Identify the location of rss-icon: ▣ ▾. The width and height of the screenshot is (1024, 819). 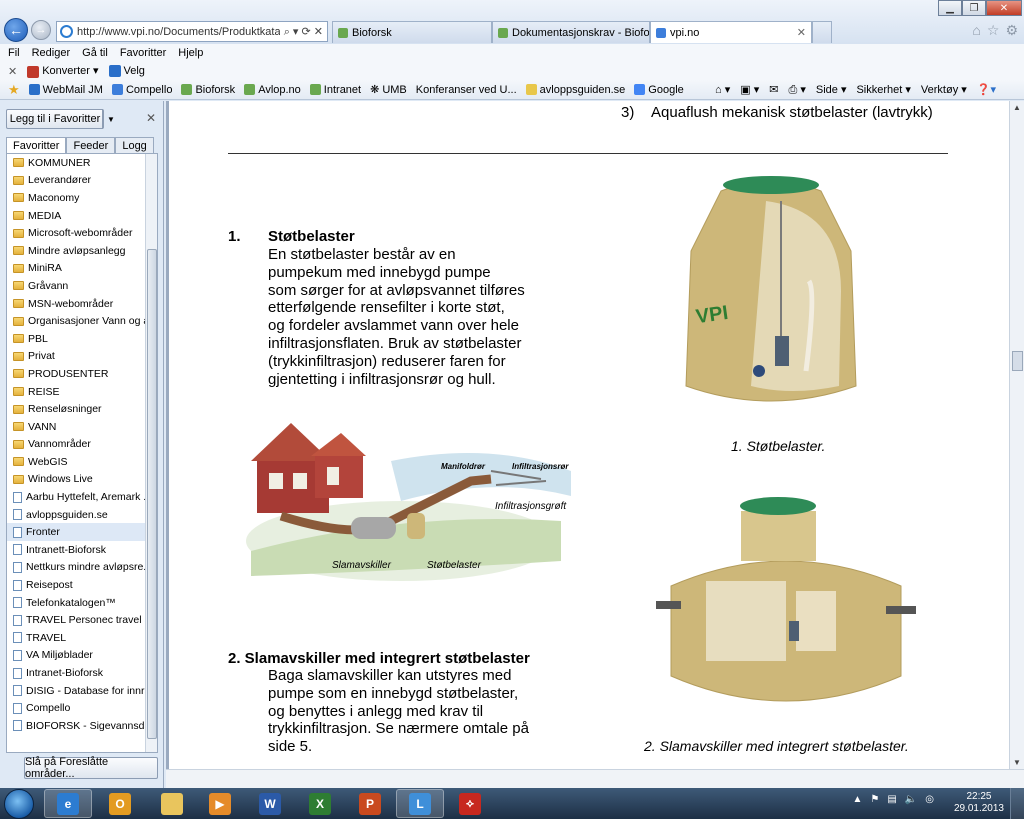
(749, 89).